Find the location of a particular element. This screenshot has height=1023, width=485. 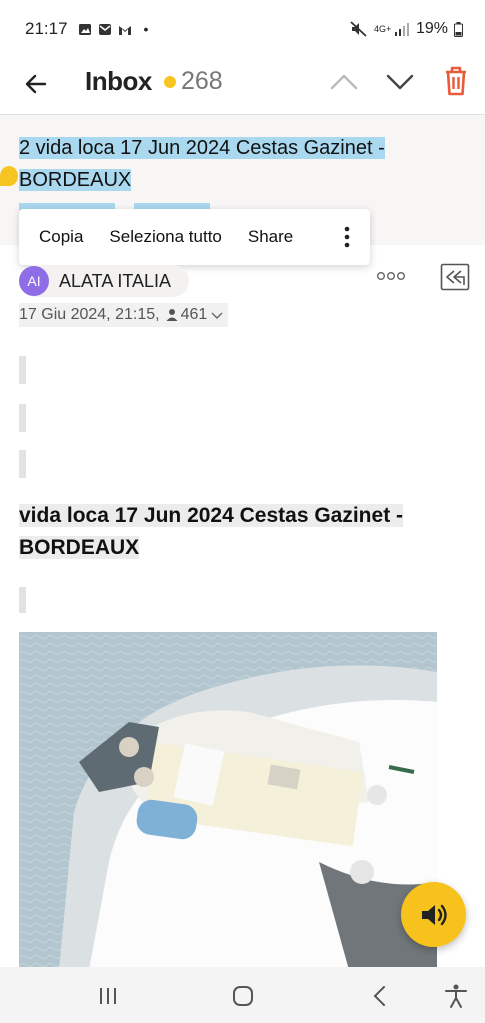

sender-name: ALATA ITALIA is located at coordinates (115, 280).